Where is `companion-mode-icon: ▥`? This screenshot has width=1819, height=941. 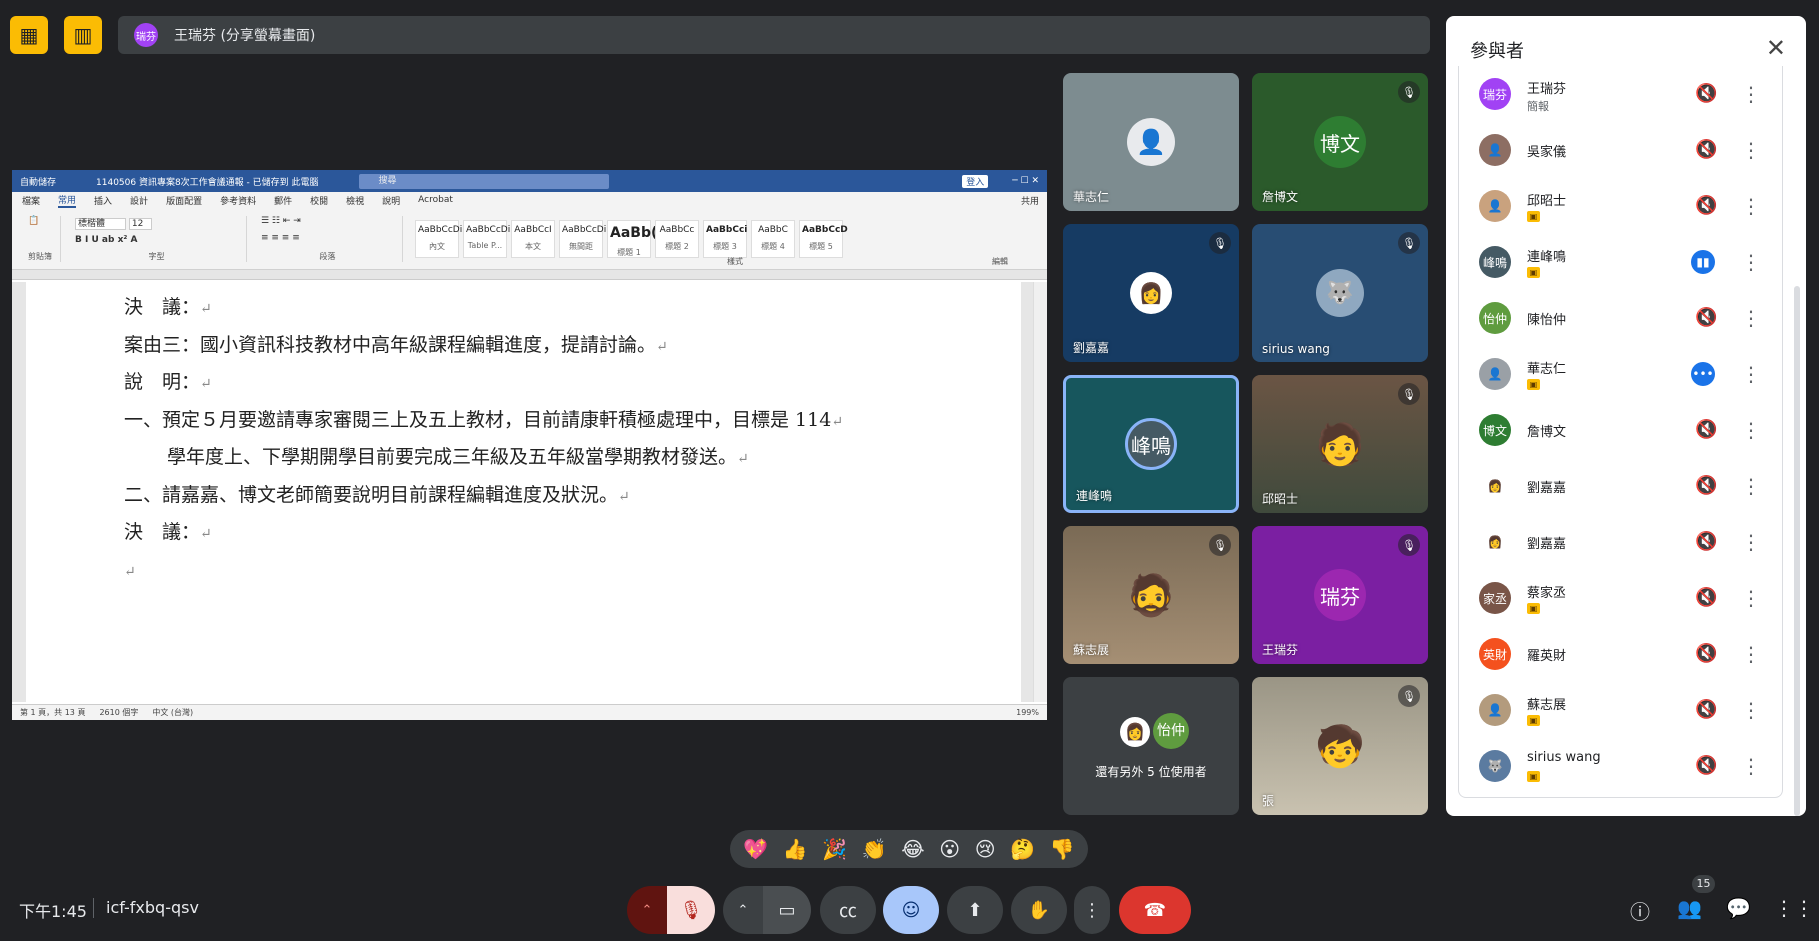
companion-mode-icon: ▥ is located at coordinates (83, 35).